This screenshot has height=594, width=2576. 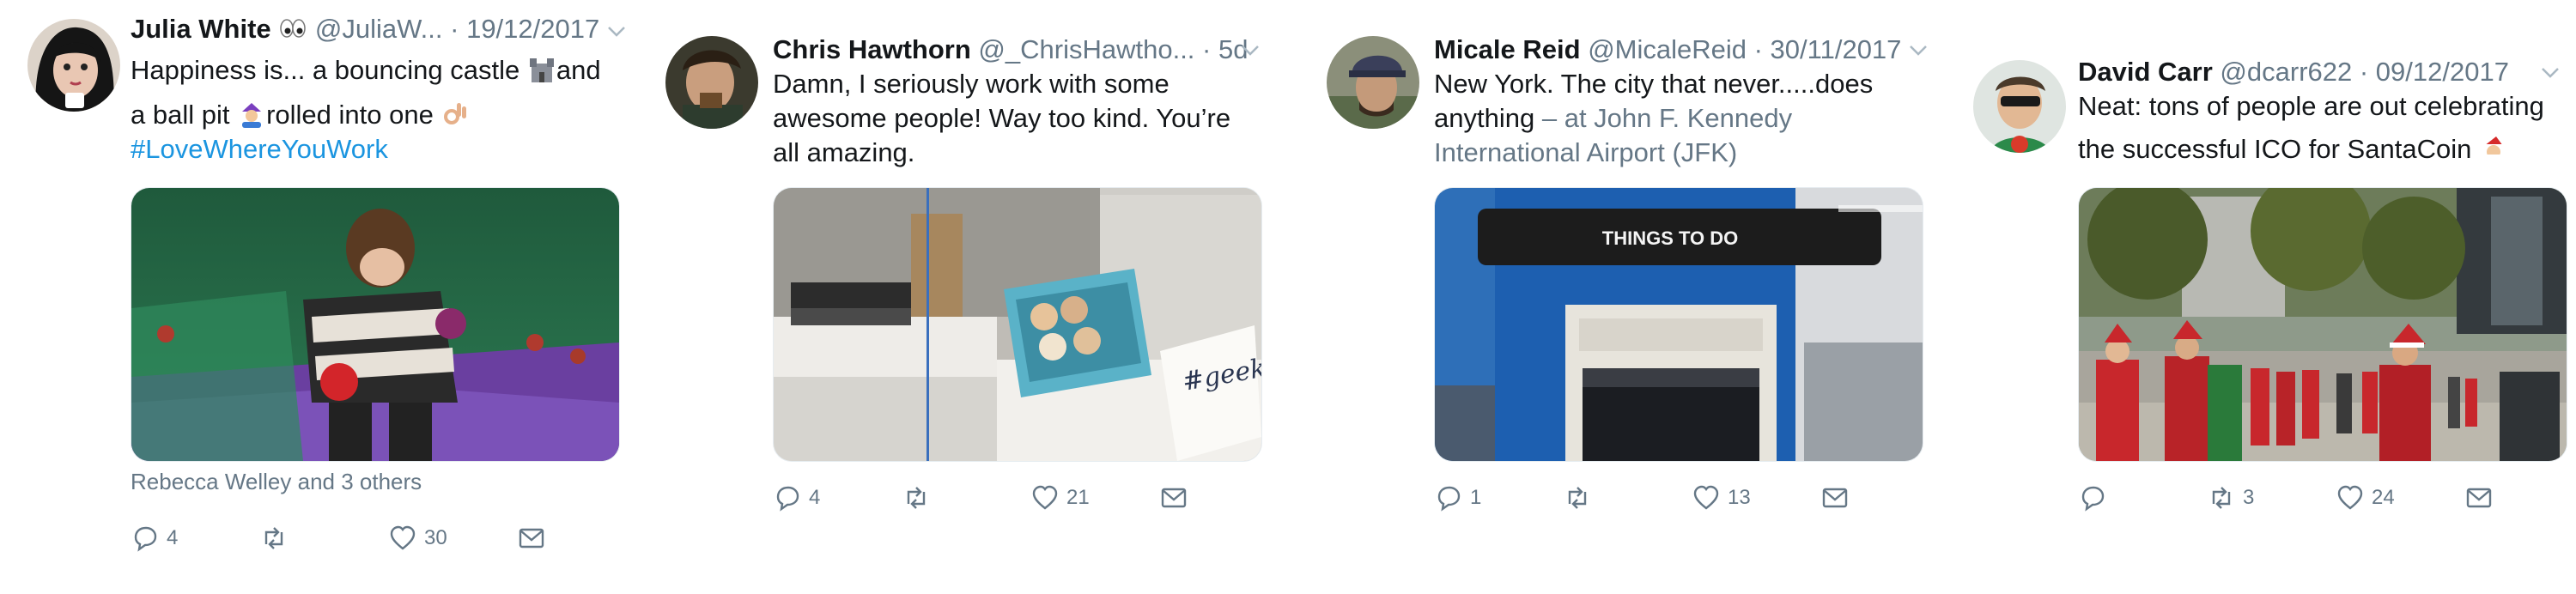 What do you see at coordinates (1678, 325) in the screenshot?
I see `tweet-photo: THINGS TO DO` at bounding box center [1678, 325].